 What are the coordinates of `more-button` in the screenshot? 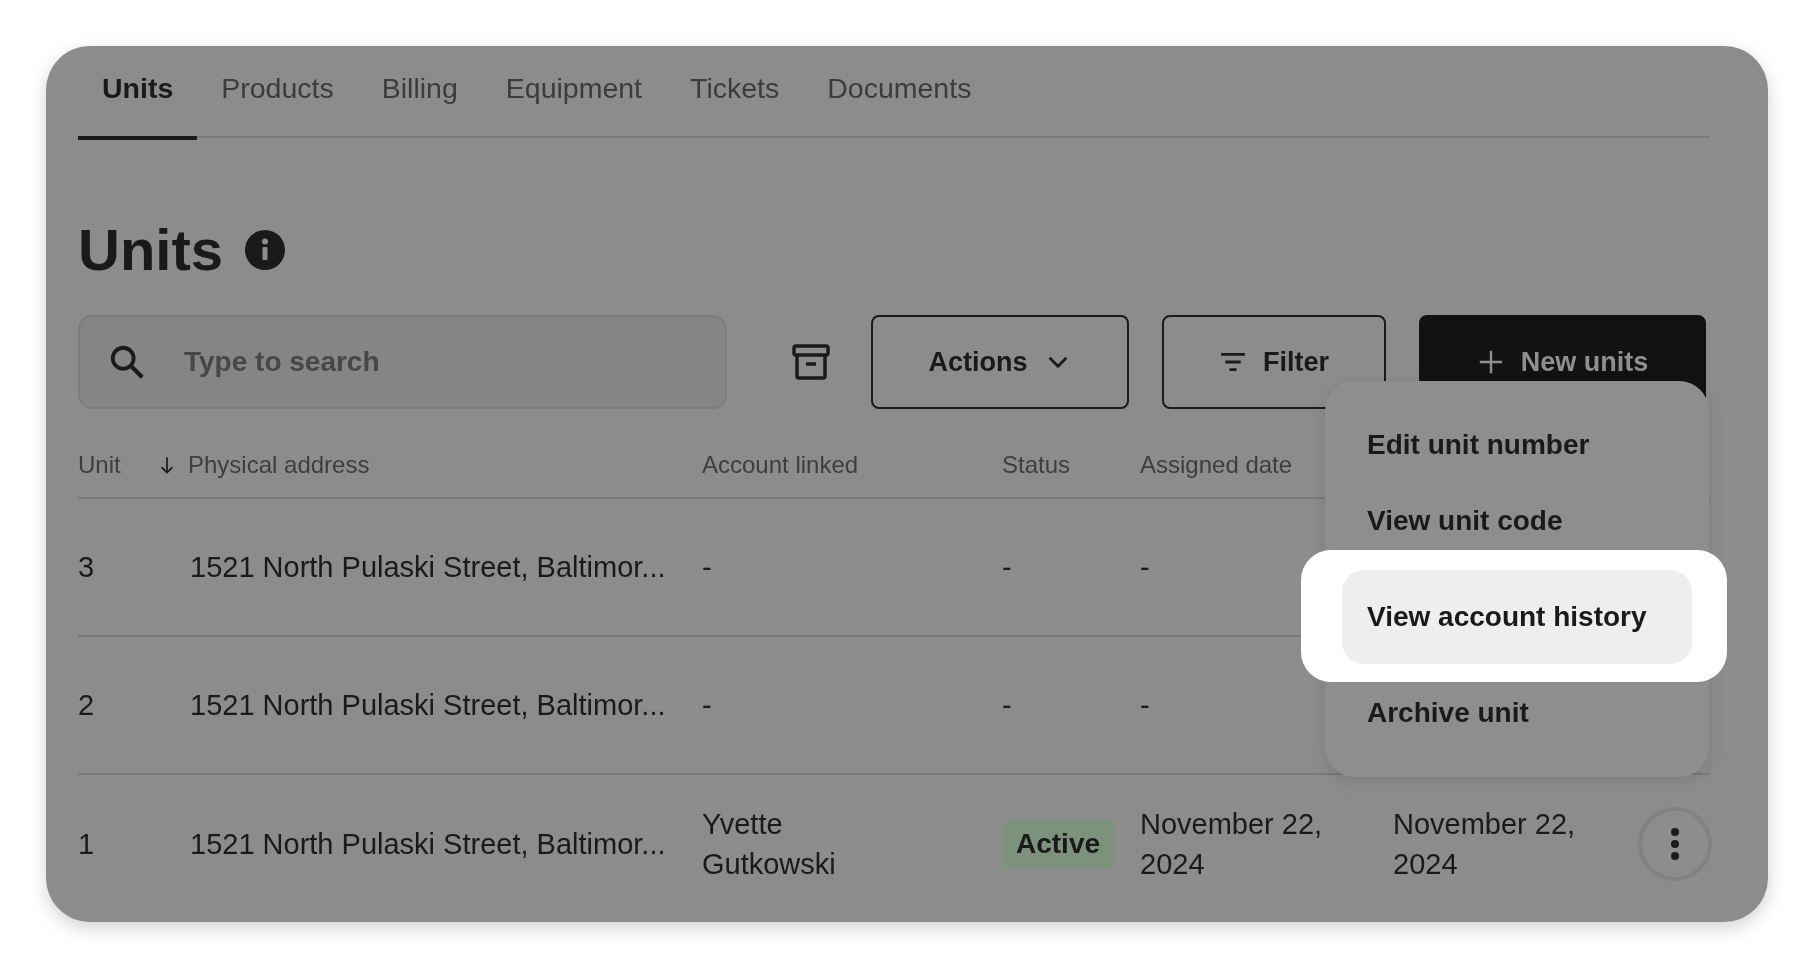 It's located at (1675, 844).